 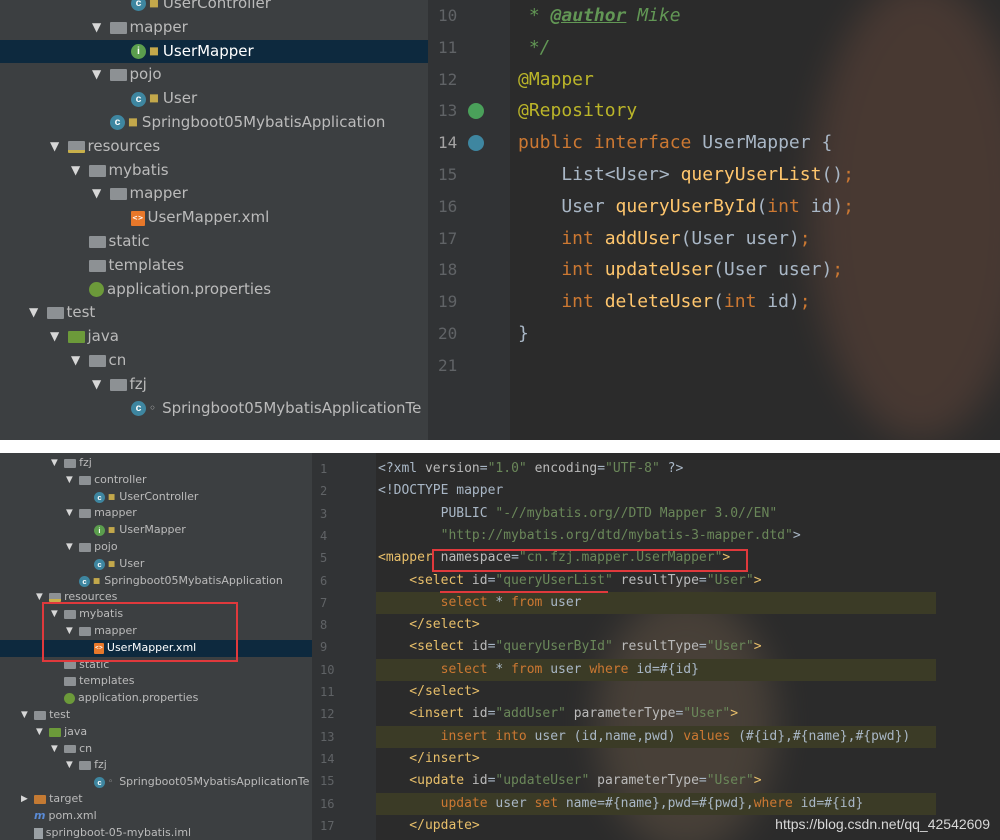 What do you see at coordinates (570, 669) in the screenshot?
I see `code-token: user` at bounding box center [570, 669].